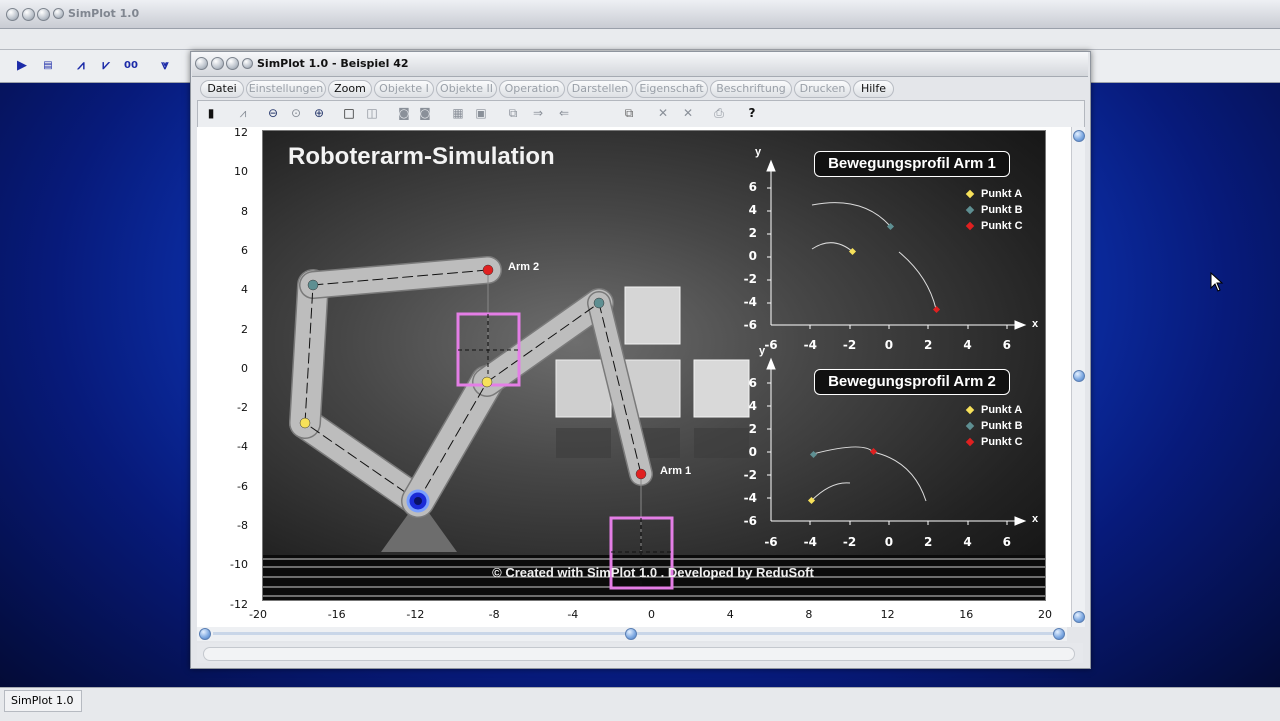  I want to click on x-tick-label: 8, so click(809, 614).